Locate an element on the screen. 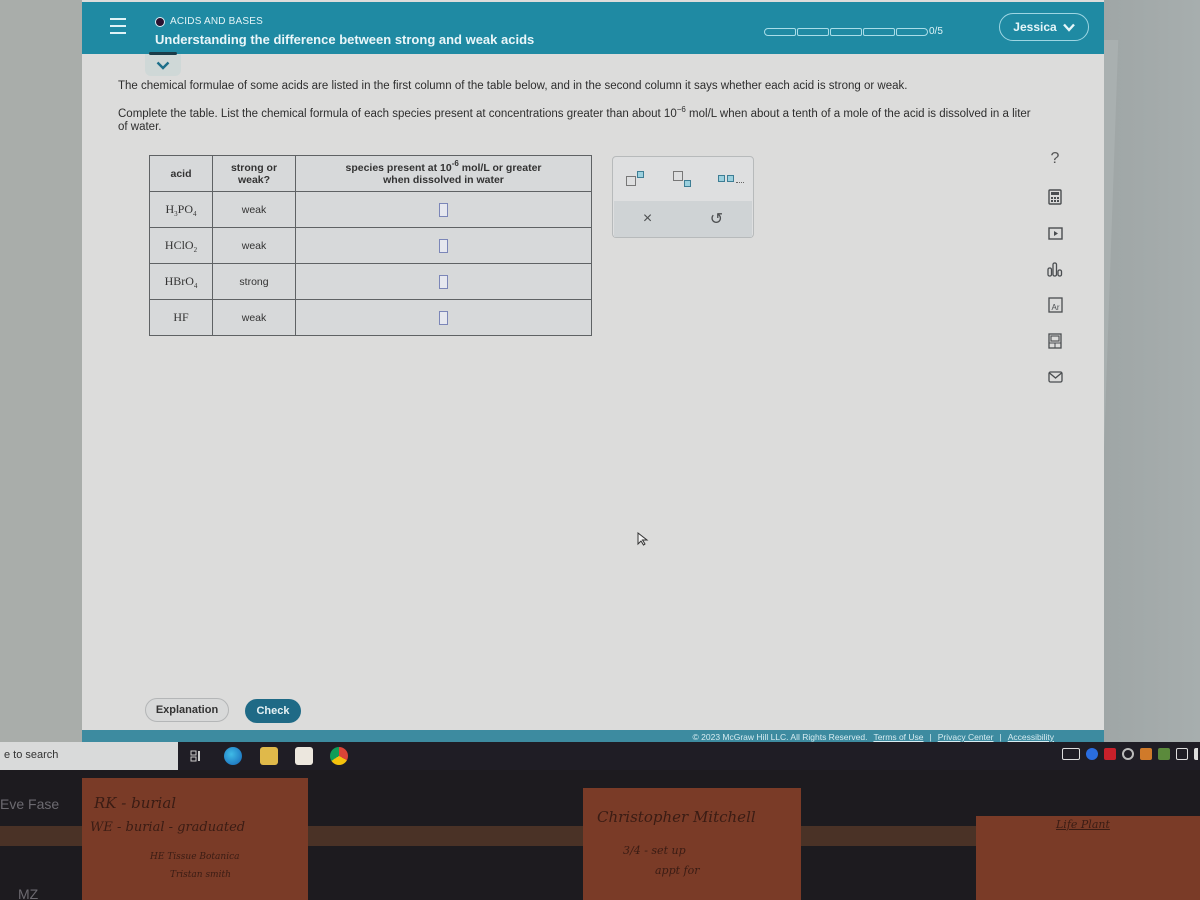 The height and width of the screenshot is (900, 1200). tool-column: ? Ar is located at coordinates (1055, 277).